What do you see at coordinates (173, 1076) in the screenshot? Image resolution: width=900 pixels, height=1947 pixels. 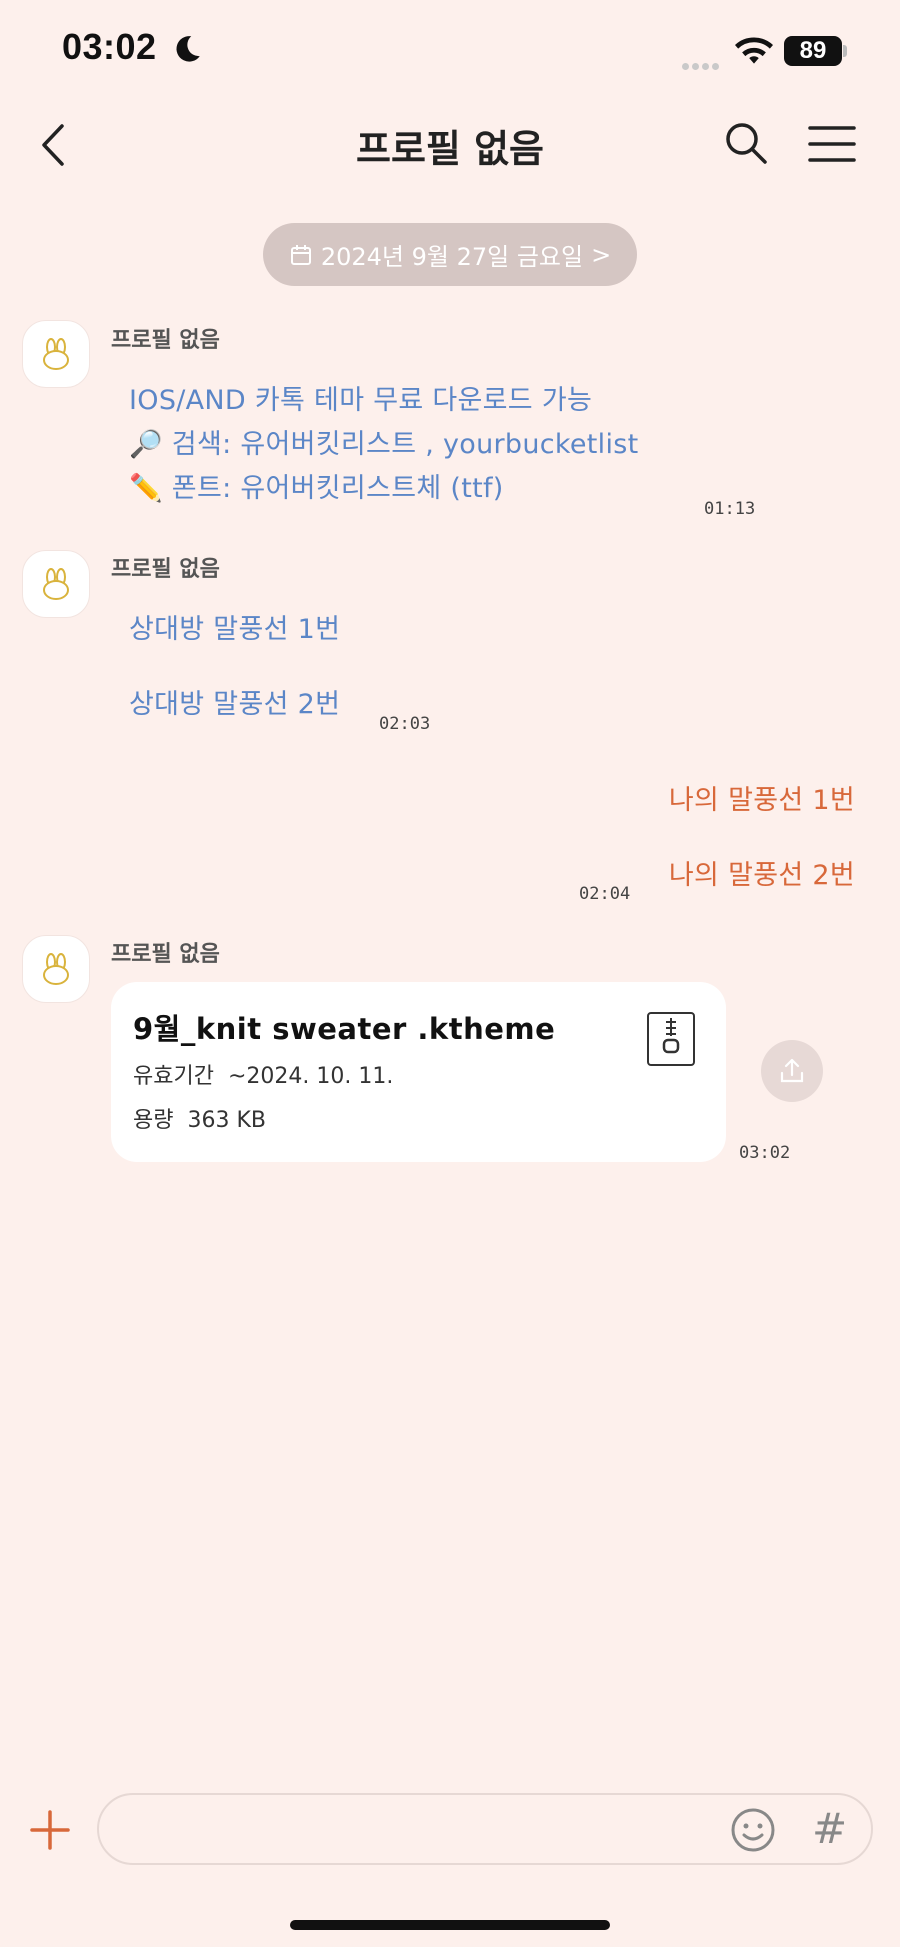 I see `expiry-label: 유효기간` at bounding box center [173, 1076].